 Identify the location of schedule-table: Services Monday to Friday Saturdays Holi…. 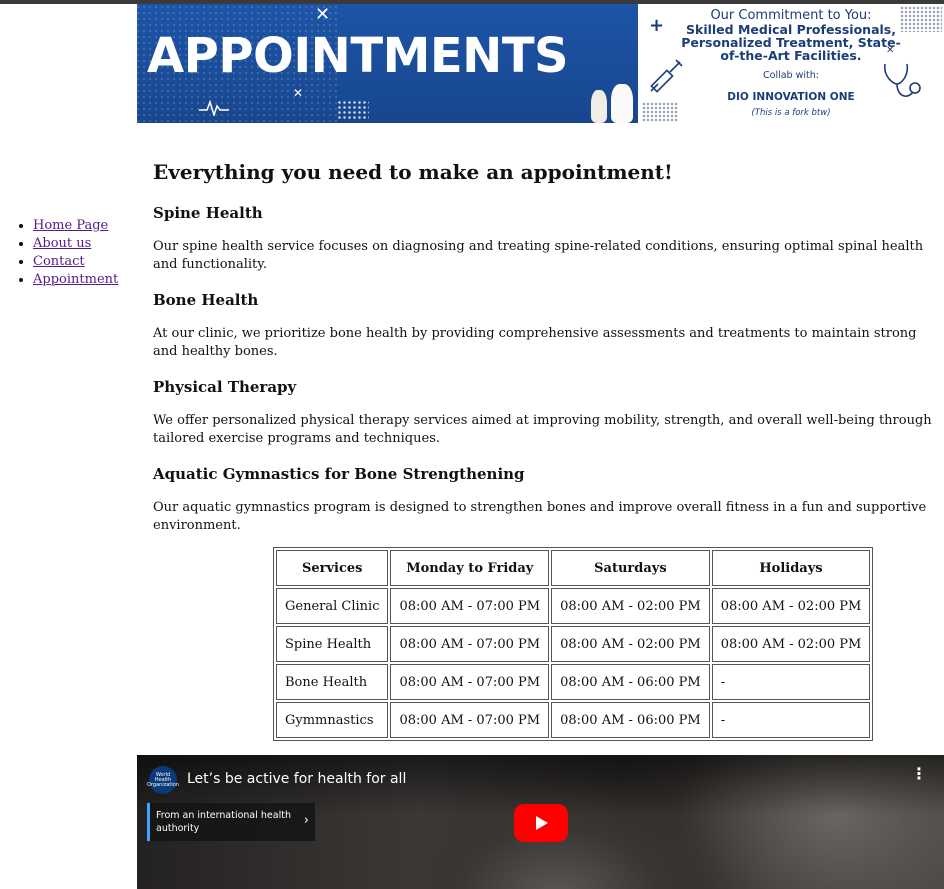
(573, 644).